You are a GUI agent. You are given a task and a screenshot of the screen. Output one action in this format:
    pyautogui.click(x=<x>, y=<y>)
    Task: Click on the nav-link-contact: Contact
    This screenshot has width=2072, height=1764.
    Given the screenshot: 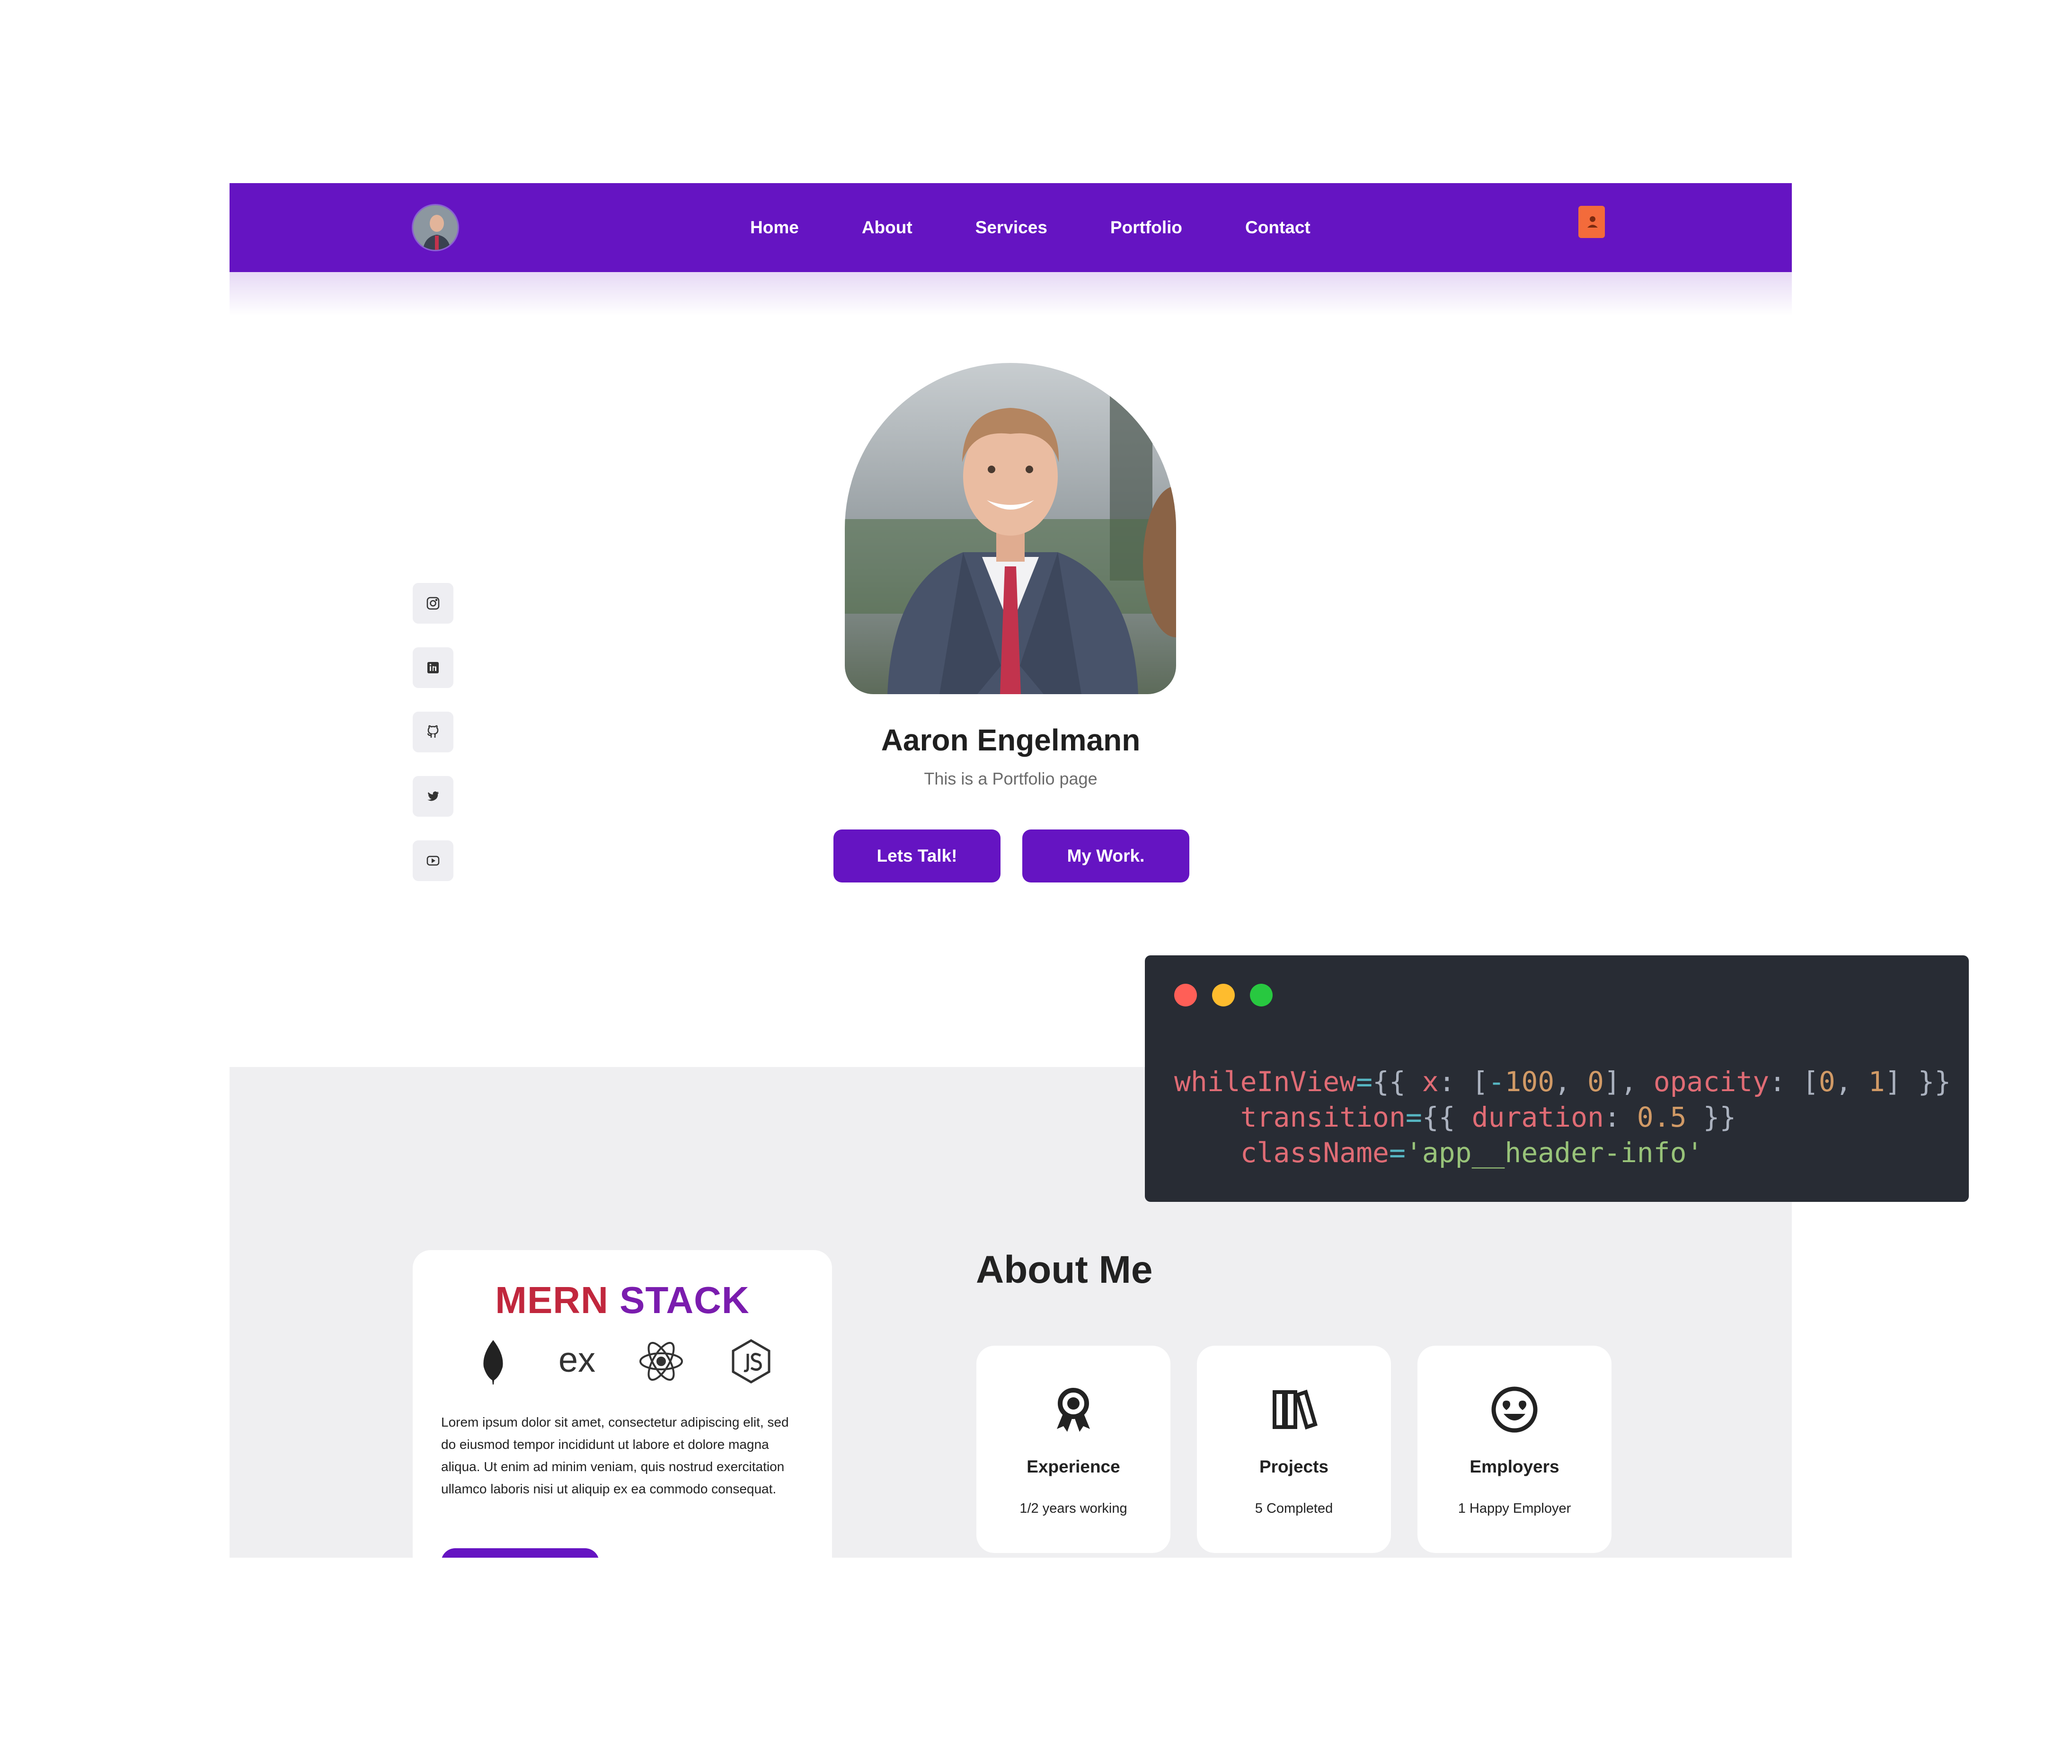 What is the action you would take?
    pyautogui.click(x=1277, y=228)
    